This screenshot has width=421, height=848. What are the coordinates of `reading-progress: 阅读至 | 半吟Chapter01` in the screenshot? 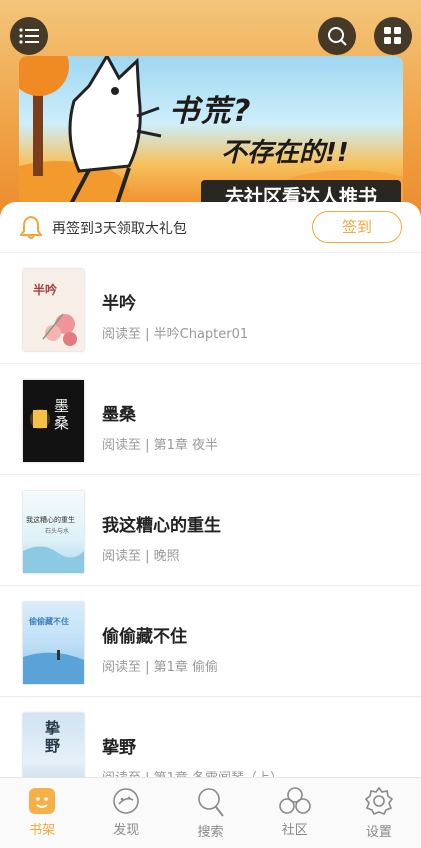 It's located at (175, 334).